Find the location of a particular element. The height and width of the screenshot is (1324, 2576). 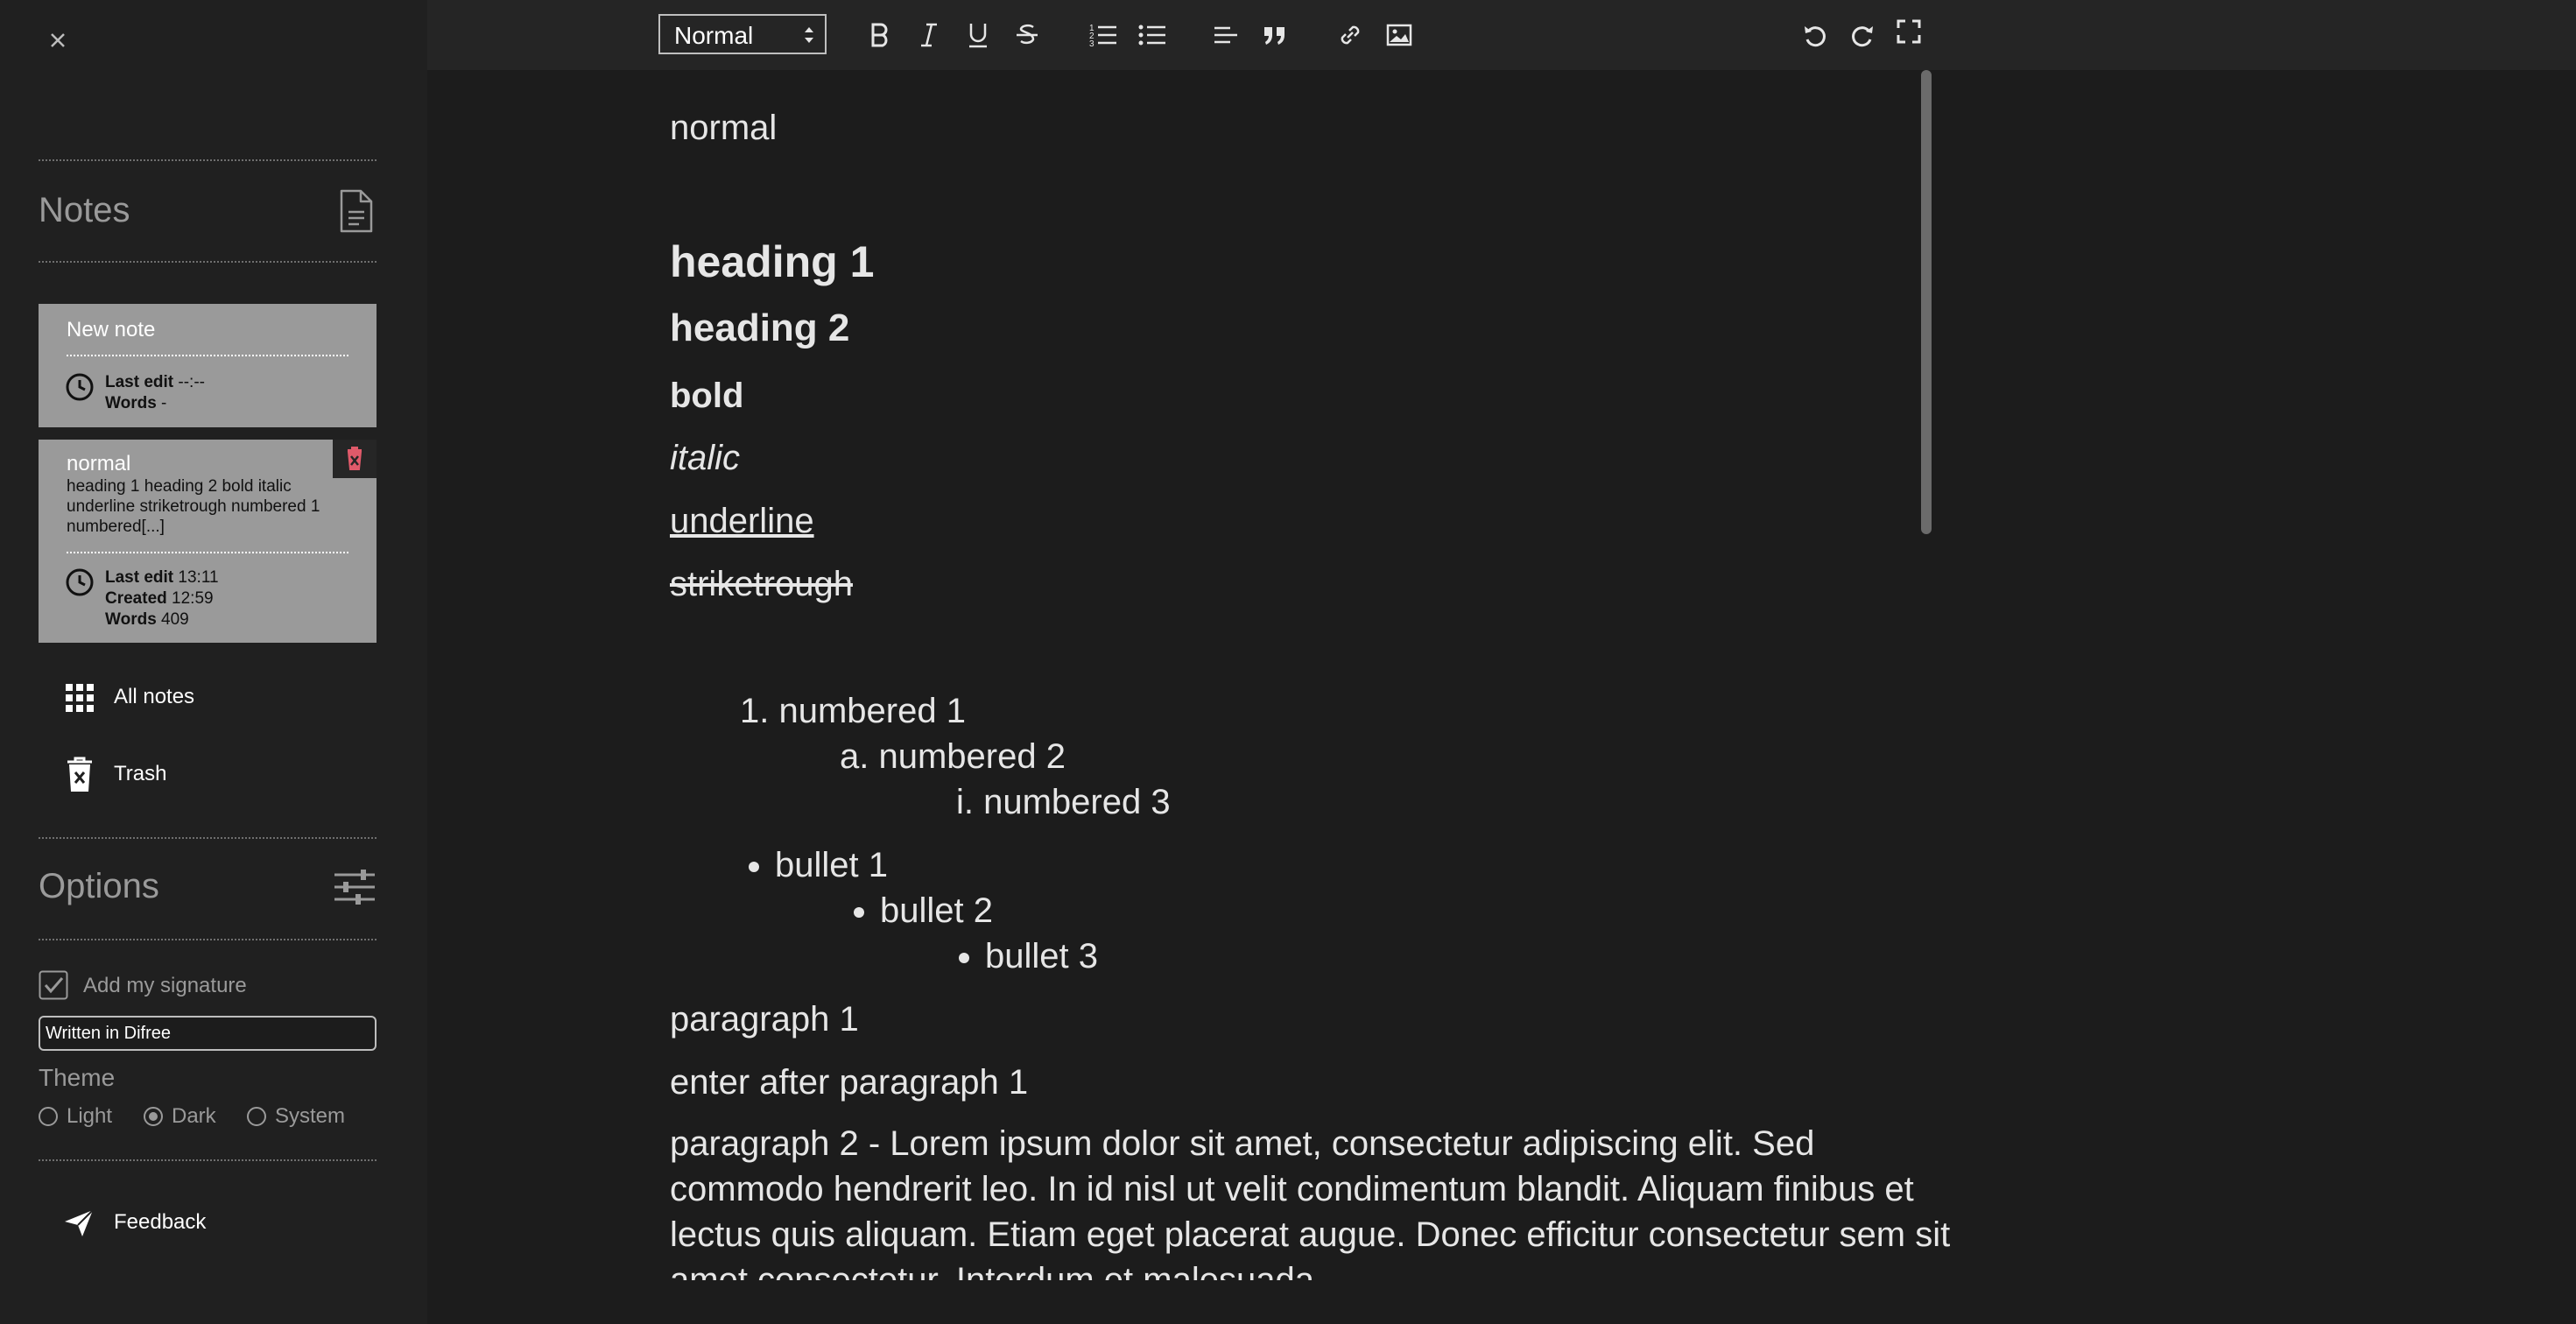

delete-note-button is located at coordinates (355, 459).